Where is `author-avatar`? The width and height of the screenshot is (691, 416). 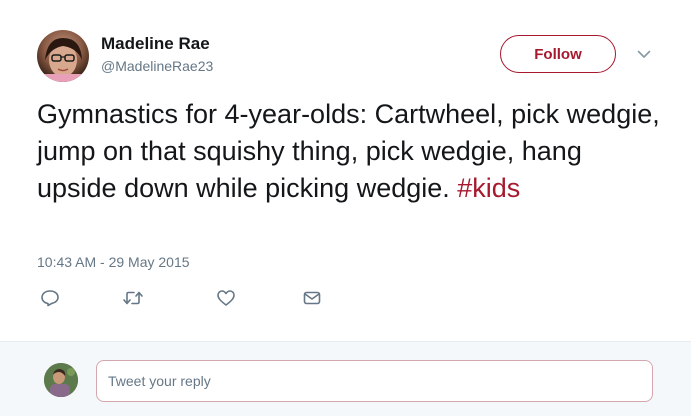
author-avatar is located at coordinates (63, 56).